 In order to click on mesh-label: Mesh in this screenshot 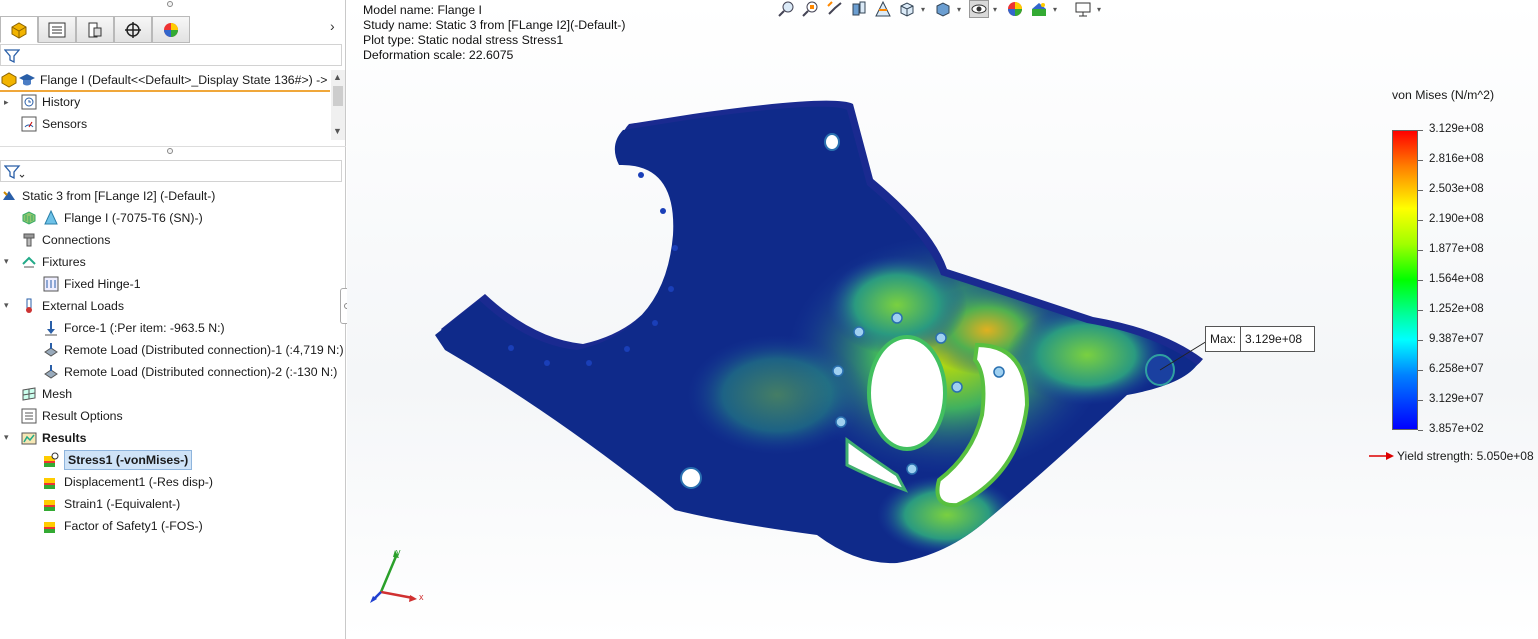, I will do `click(57, 394)`.